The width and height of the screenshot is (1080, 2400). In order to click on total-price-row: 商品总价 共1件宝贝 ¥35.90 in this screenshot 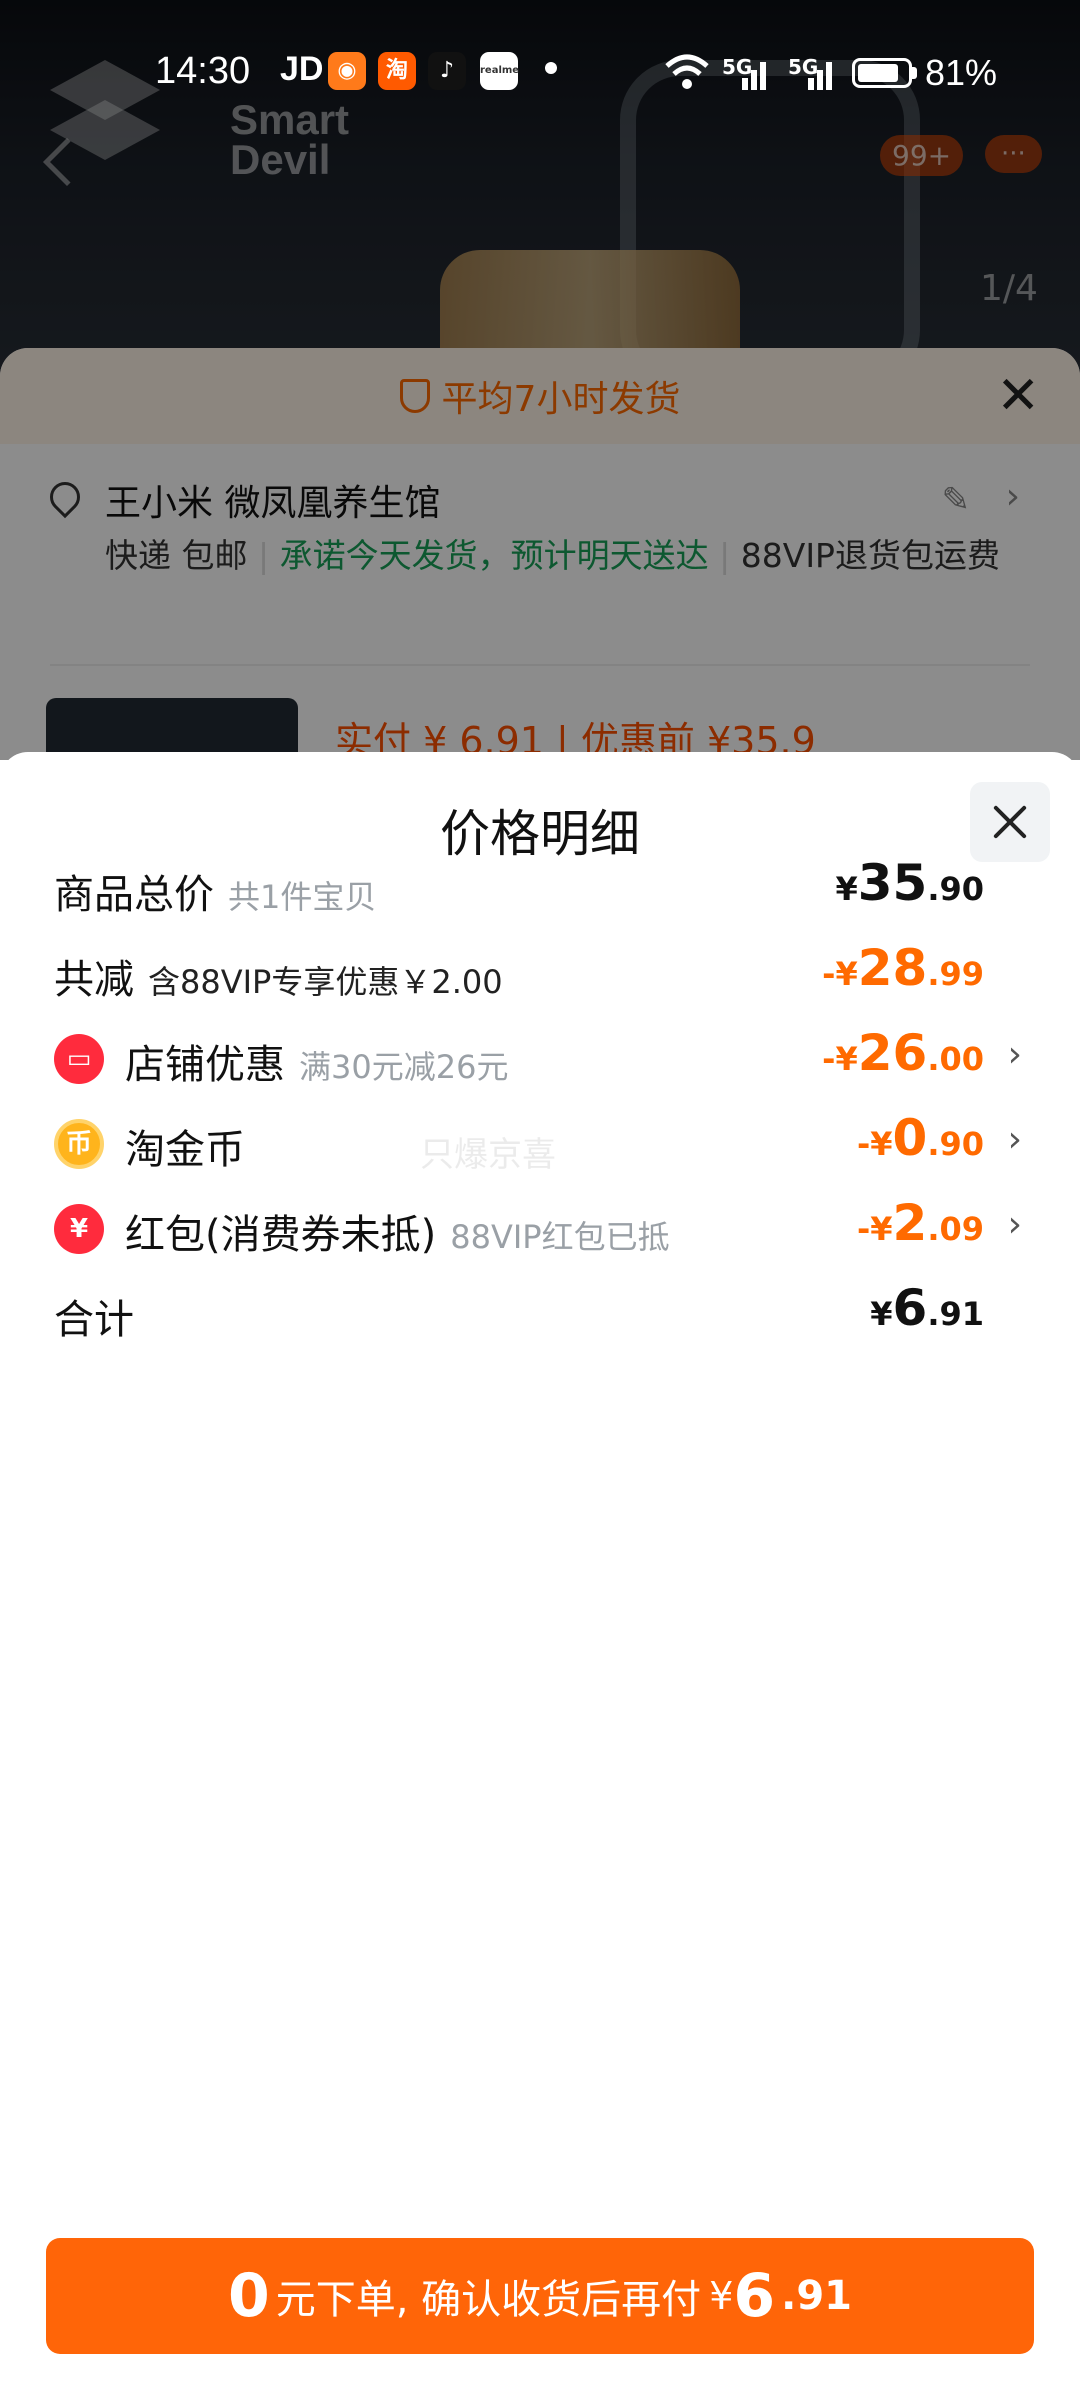, I will do `click(540, 882)`.